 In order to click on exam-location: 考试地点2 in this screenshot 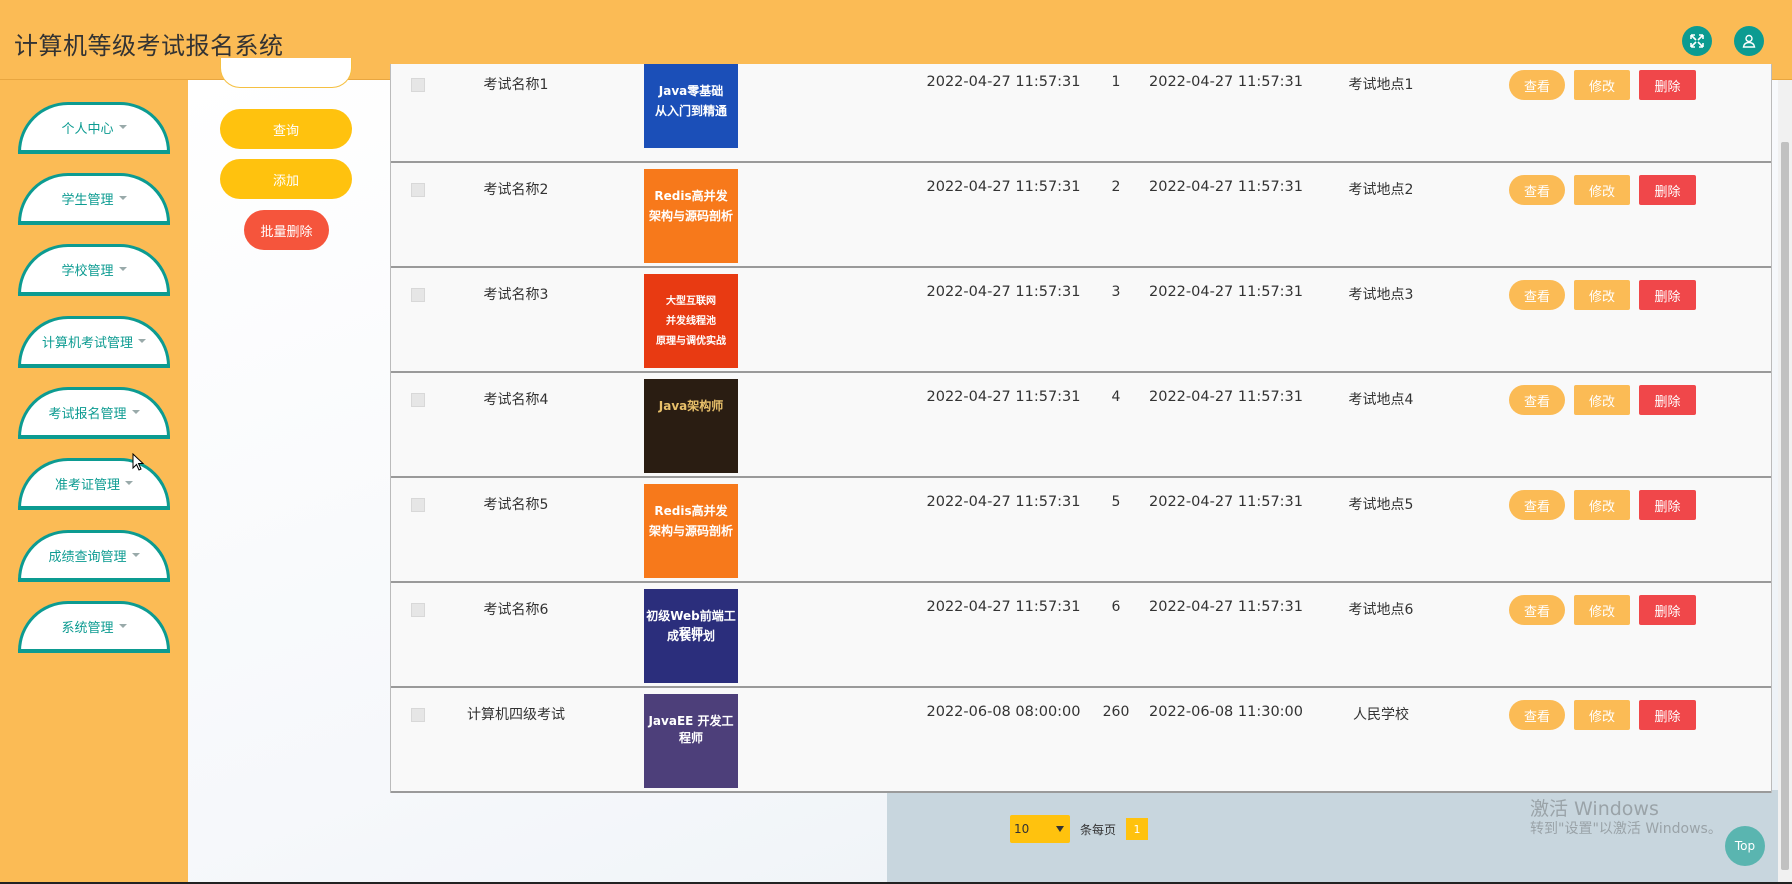, I will do `click(1381, 190)`.